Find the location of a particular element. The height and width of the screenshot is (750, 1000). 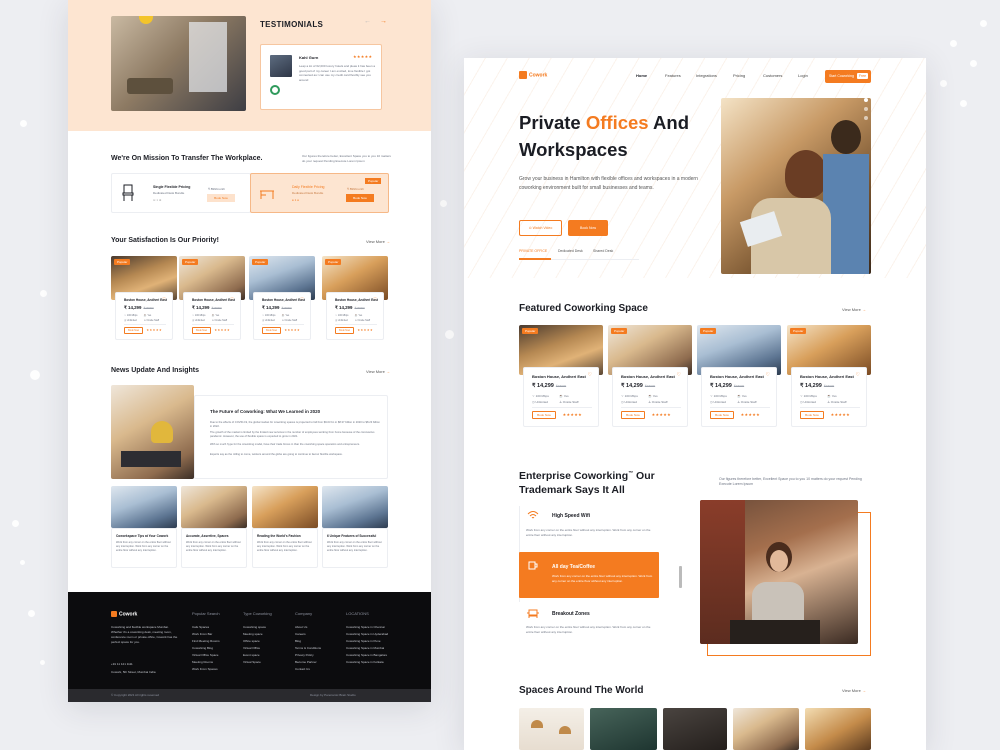

footer-link: Coworking Space in Hyderabad is located at coordinates (367, 634).